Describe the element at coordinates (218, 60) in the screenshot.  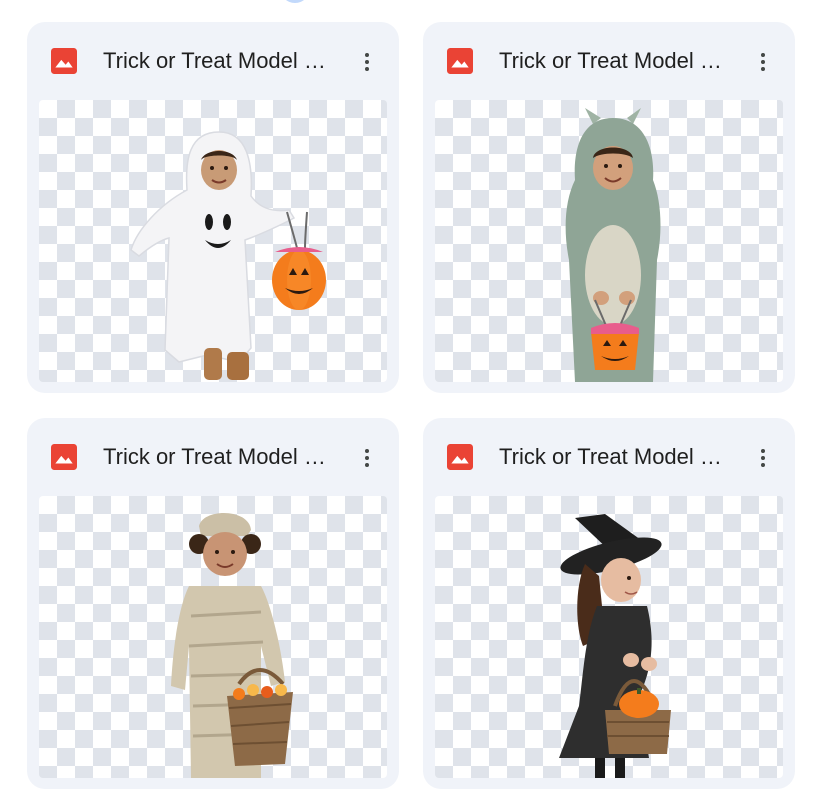
I see `file-title: Trick or Treat Model Ghost.png` at that location.